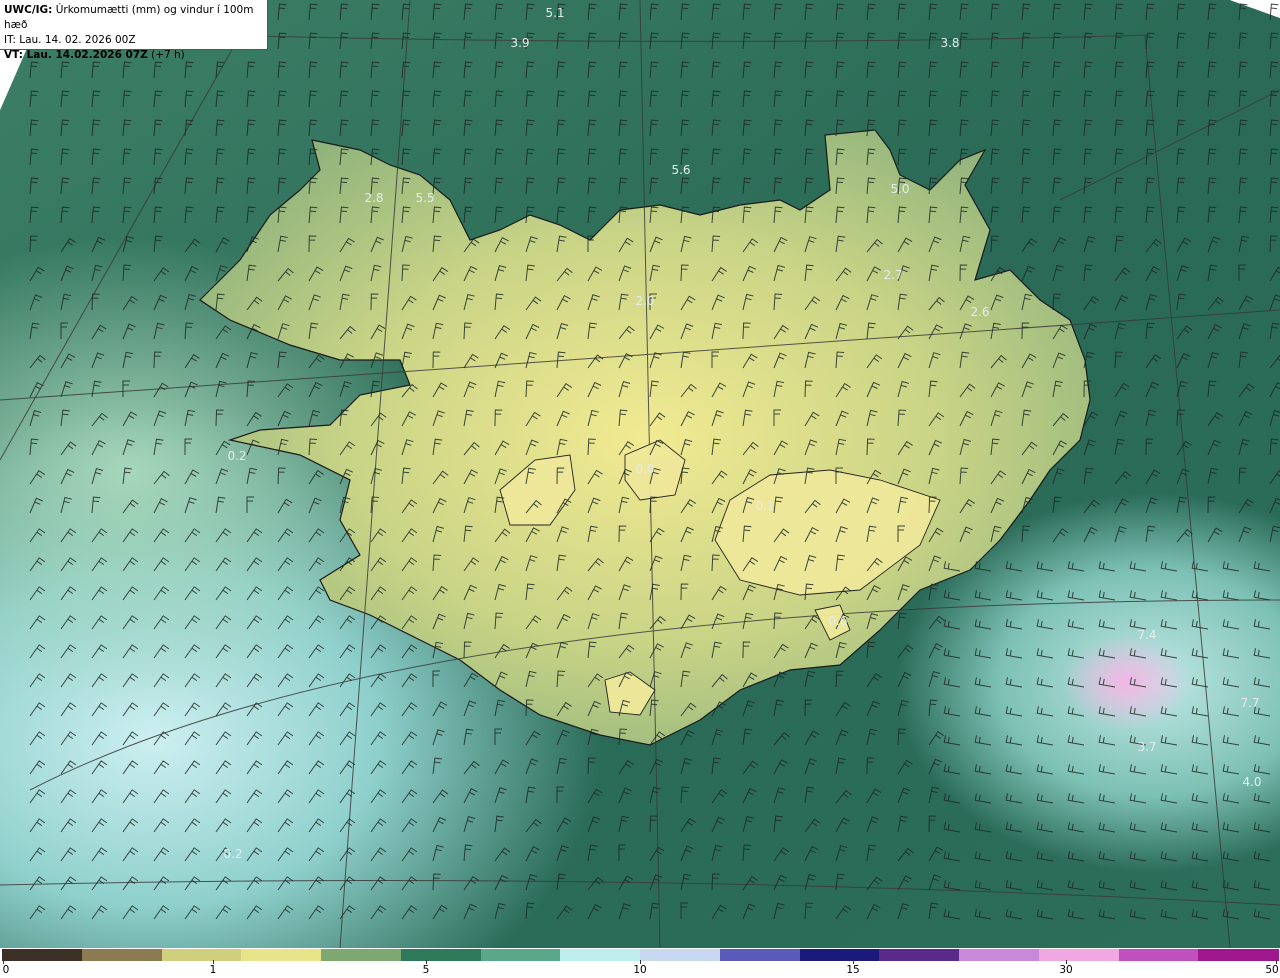  Describe the element at coordinates (213, 970) in the screenshot. I see `colorbar-tick-label: 1` at that location.